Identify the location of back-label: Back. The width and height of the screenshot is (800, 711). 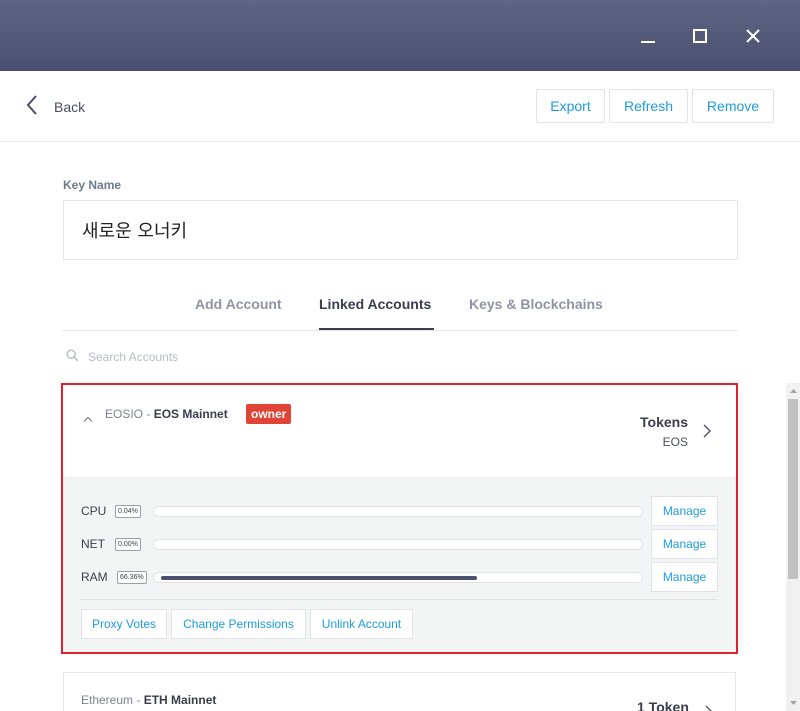
(70, 107).